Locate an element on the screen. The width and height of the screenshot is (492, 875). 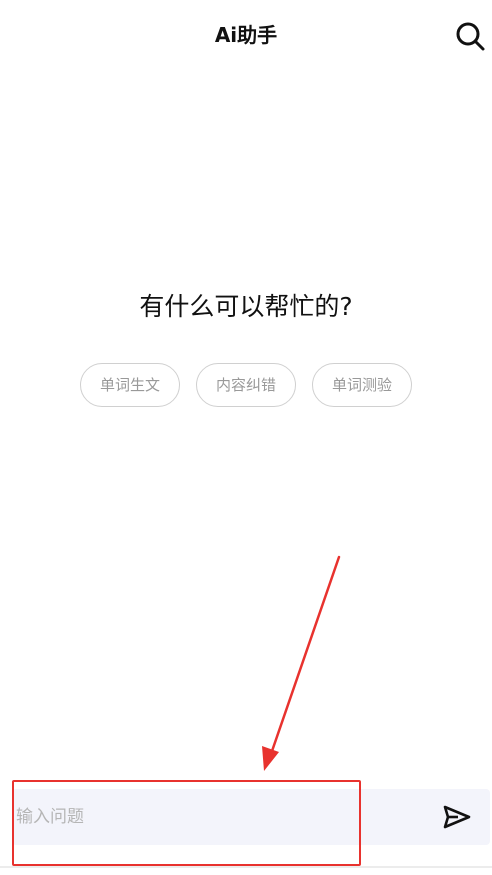
red-arrow-icon is located at coordinates (301, 663).